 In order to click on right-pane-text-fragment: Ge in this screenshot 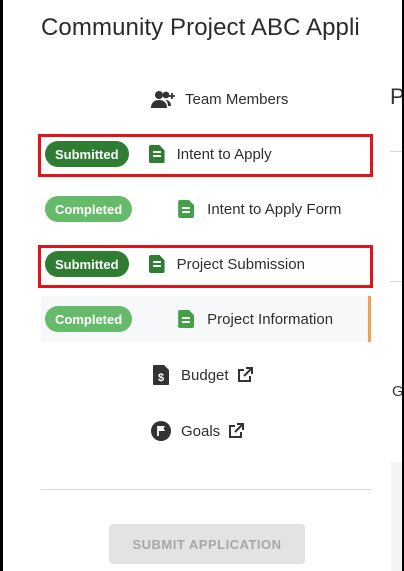, I will do `click(398, 391)`.